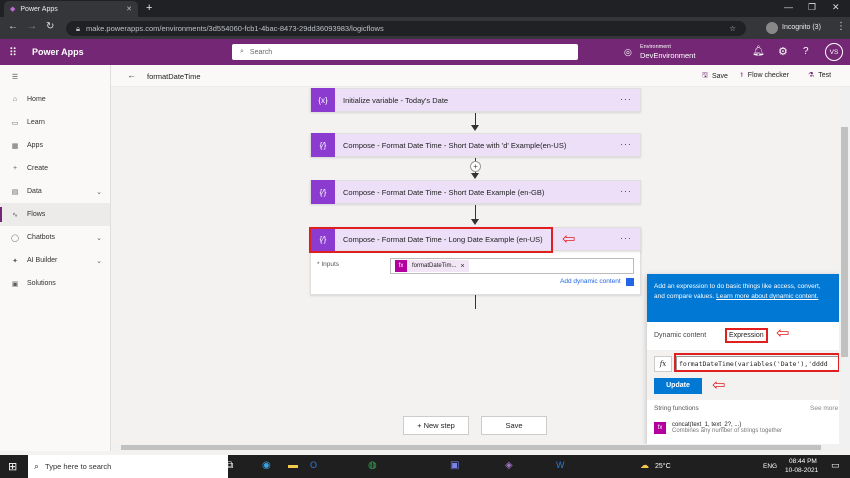 Image resolution: width=850 pixels, height=478 pixels. Describe the element at coordinates (313, 465) in the screenshot. I see `outlook-icon: O` at that location.